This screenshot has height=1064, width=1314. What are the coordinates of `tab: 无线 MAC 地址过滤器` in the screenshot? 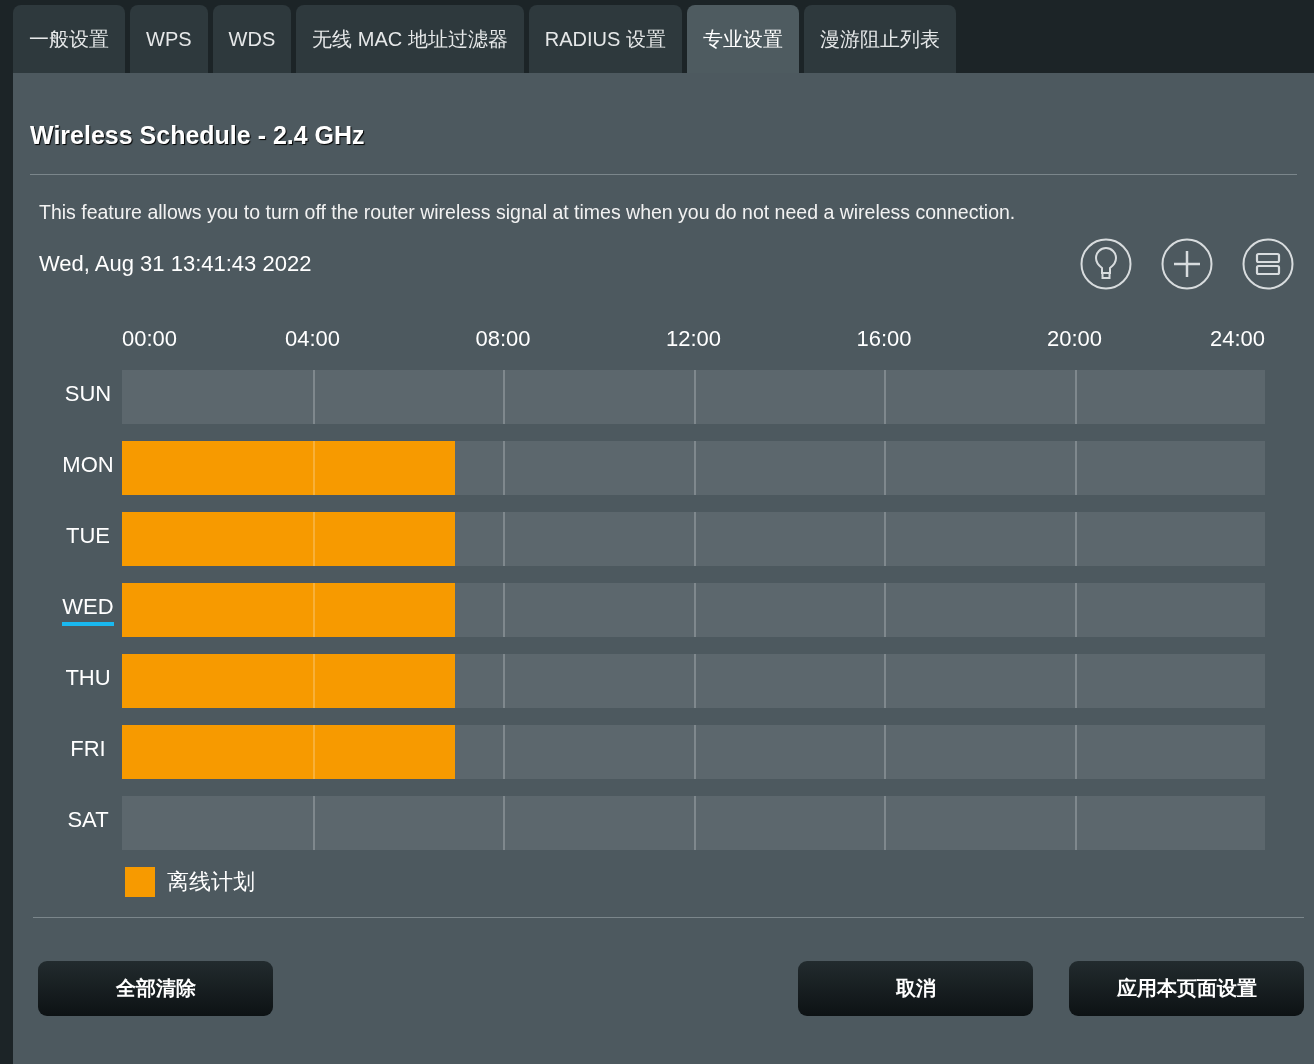 It's located at (410, 39).